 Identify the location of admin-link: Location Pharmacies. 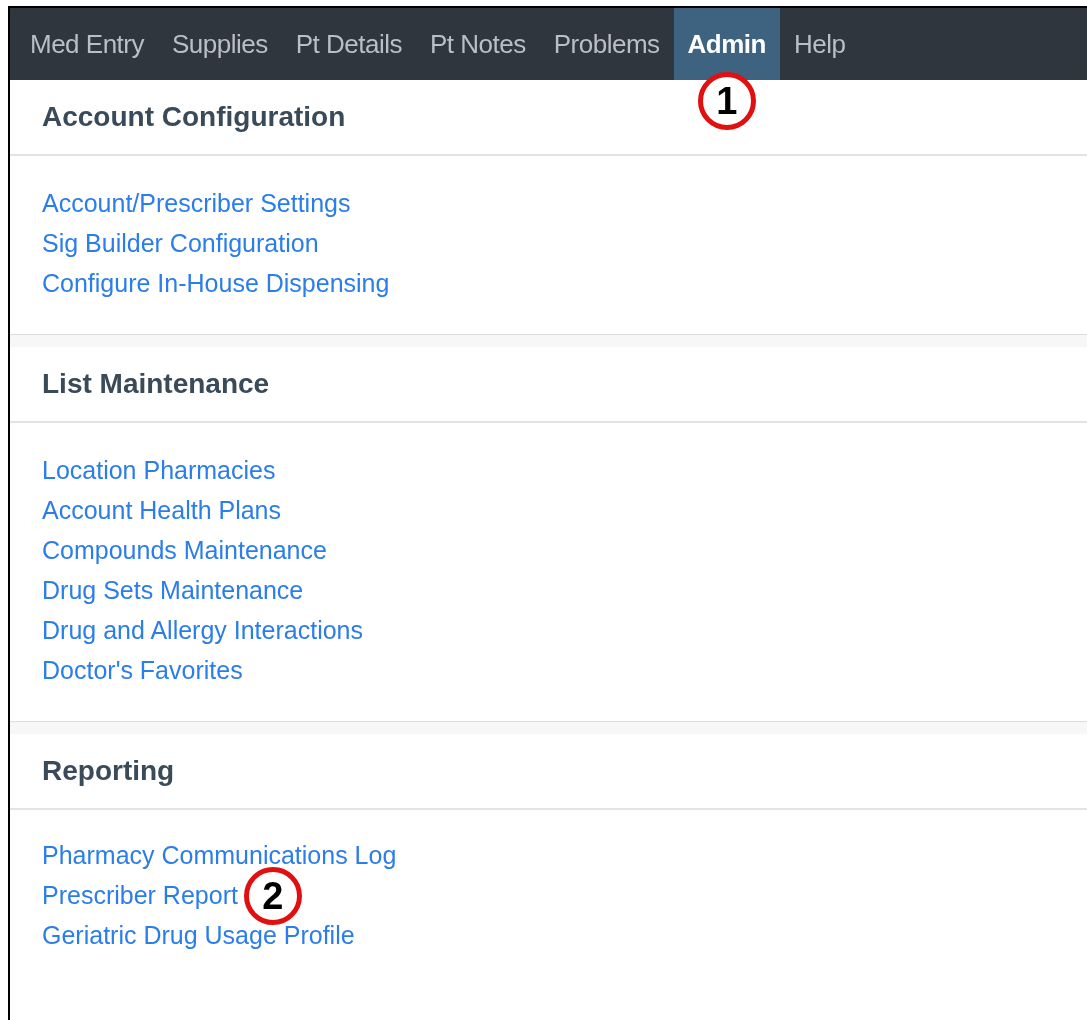
(159, 471).